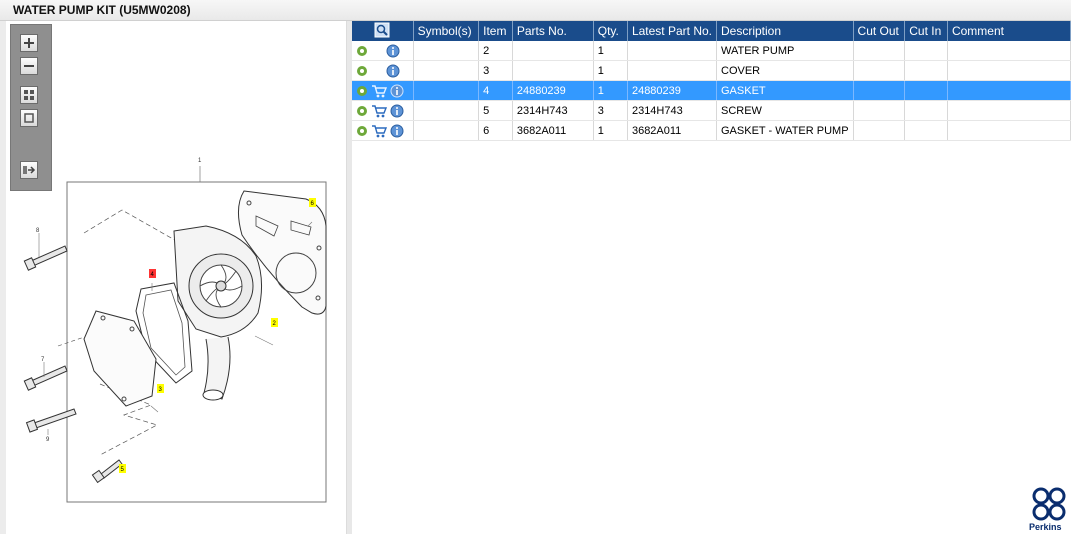 This screenshot has width=1071, height=534. Describe the element at coordinates (495, 31) in the screenshot. I see `header-item: Item` at that location.